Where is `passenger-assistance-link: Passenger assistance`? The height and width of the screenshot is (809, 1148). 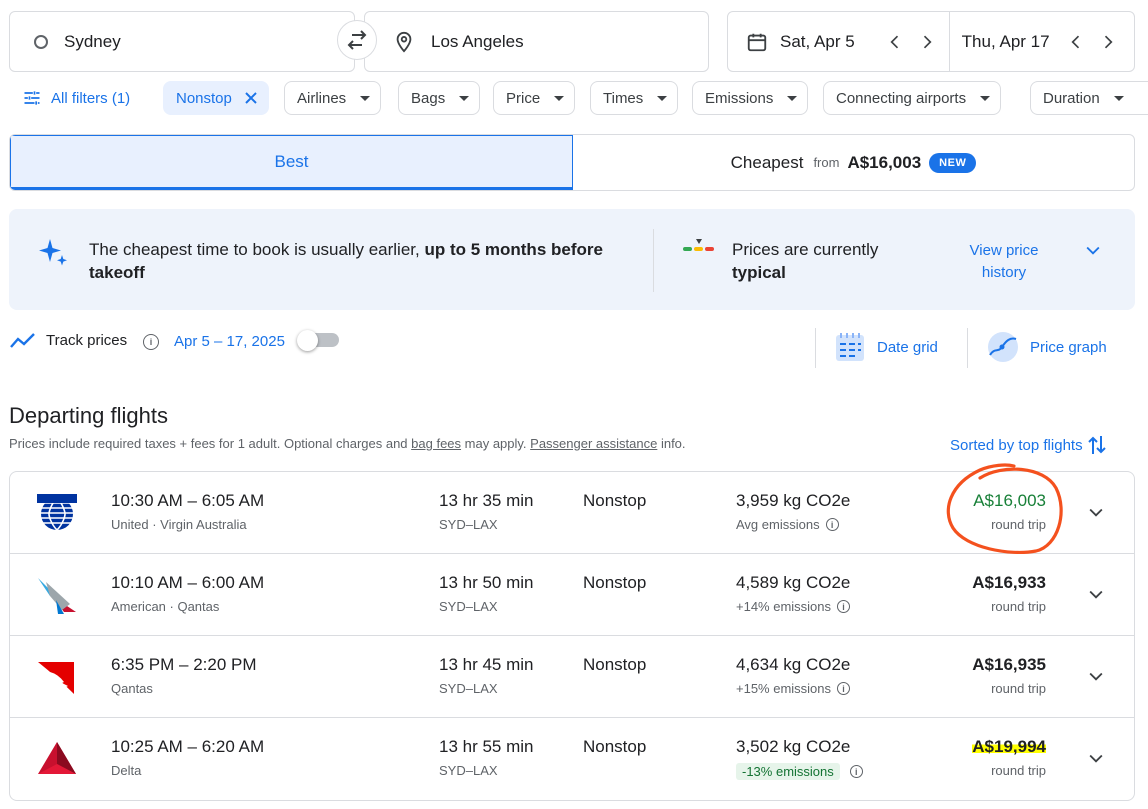 passenger-assistance-link: Passenger assistance is located at coordinates (593, 443).